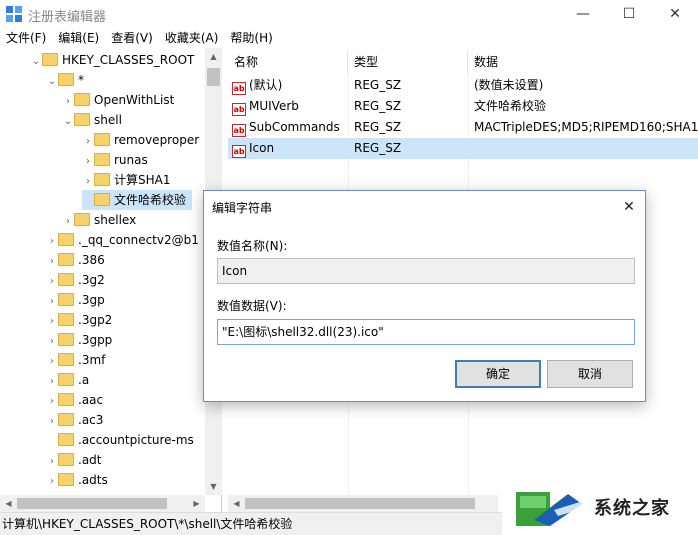 The image size is (698, 535). I want to click on tree-item: › OpenWithList, so click(118, 100).